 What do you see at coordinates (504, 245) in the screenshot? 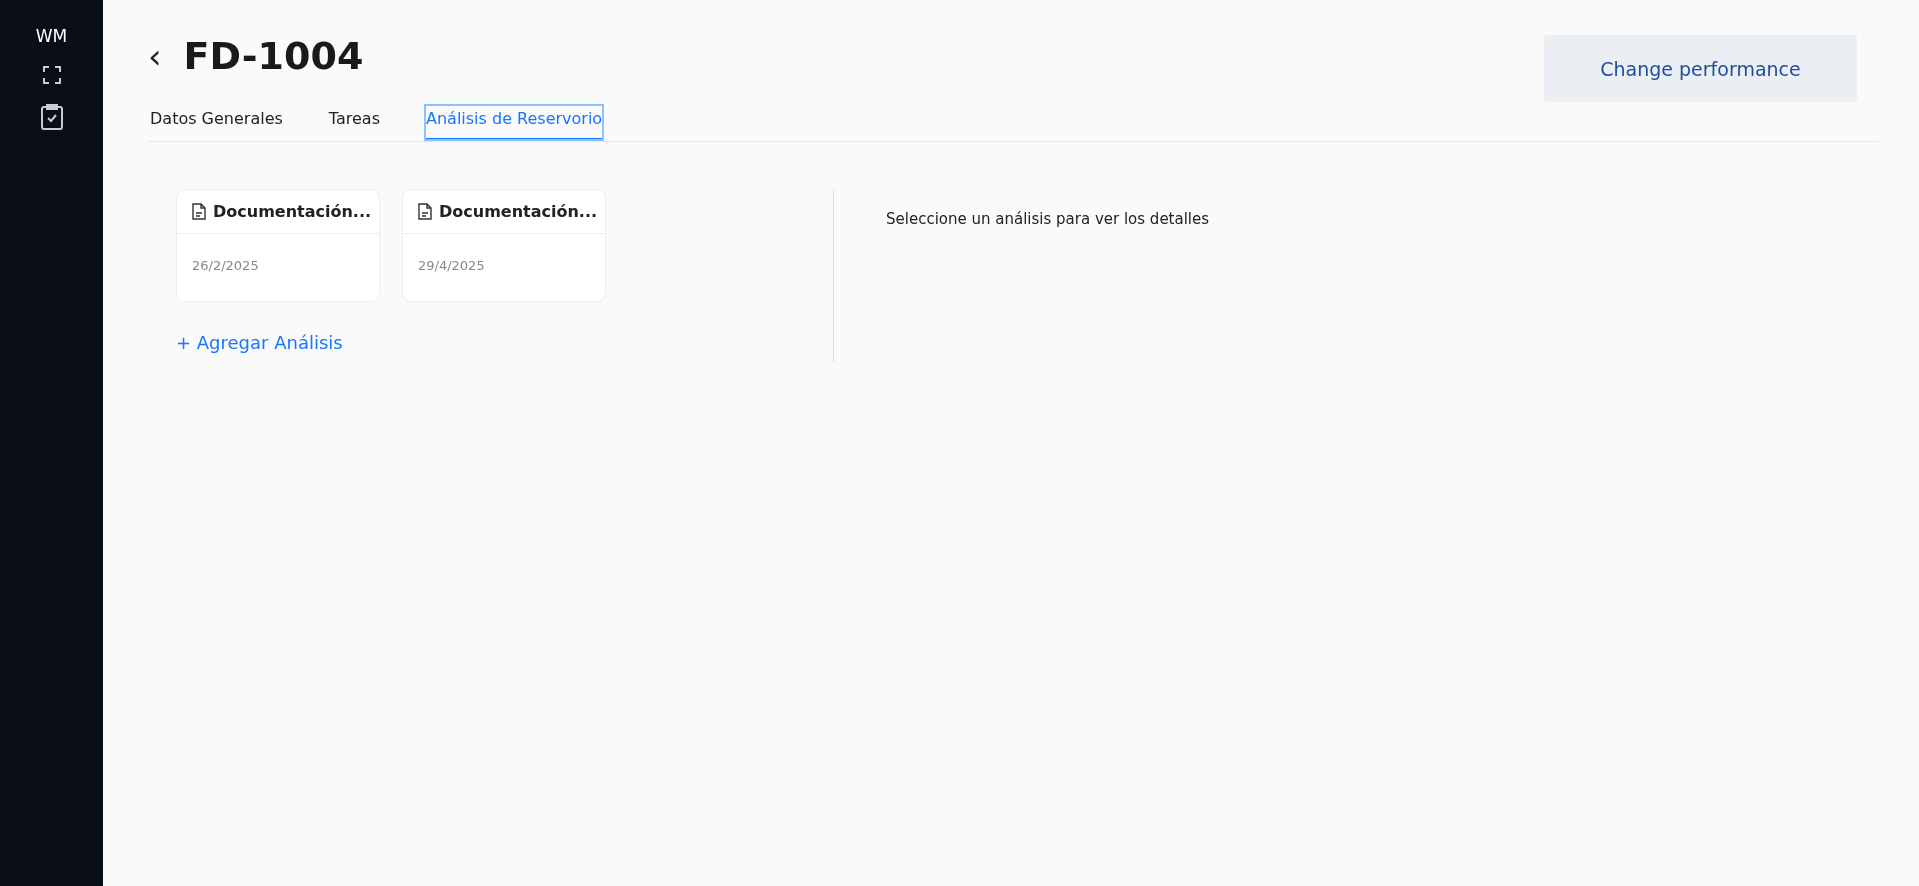
I see `analysis-card: Documentación... 29/4/2025` at bounding box center [504, 245].